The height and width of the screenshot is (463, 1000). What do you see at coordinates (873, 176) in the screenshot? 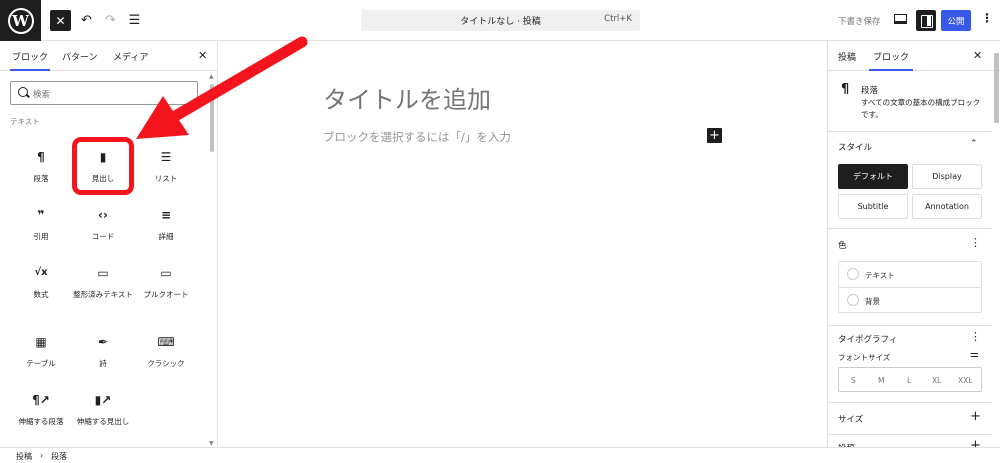
I see `style-default-button: デフォルト` at bounding box center [873, 176].